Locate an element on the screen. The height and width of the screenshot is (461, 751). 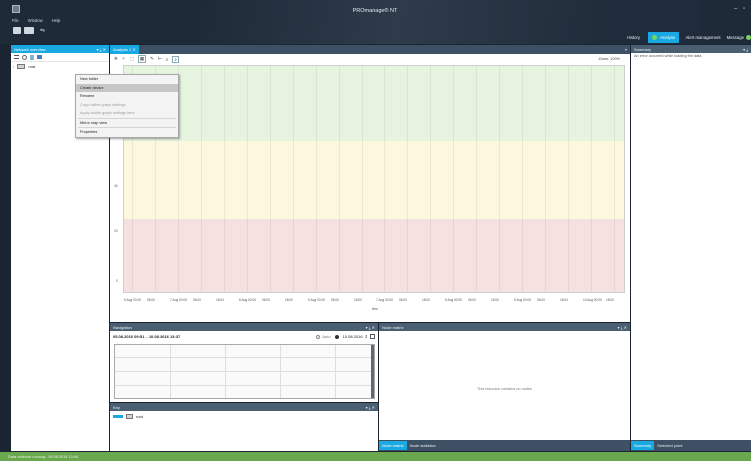
navigation-timeline is located at coordinates (244, 371).